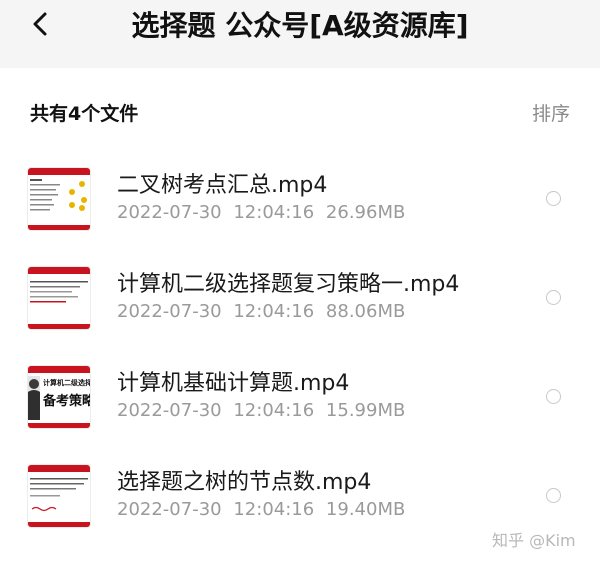 The width and height of the screenshot is (600, 563). Describe the element at coordinates (365, 509) in the screenshot. I see `file-size: 19.40MB` at that location.